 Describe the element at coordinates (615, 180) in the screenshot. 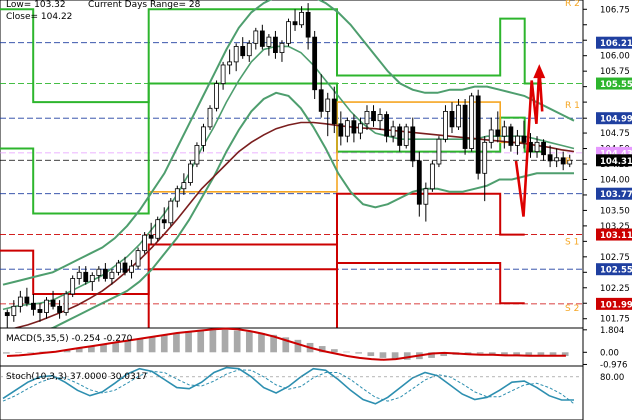

I see `axis-tick-label: 104.00` at that location.